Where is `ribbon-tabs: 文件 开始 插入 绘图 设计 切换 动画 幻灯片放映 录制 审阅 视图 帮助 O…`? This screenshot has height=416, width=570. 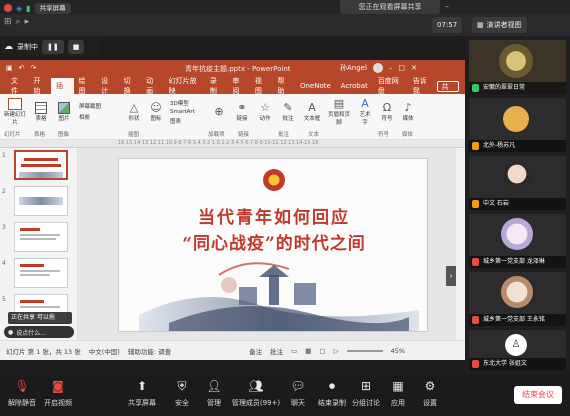 ribbon-tabs: 文件 开始 插入 绘图 设计 切换 动画 幻灯片放映 录制 审阅 视图 帮助 O… is located at coordinates (232, 91).